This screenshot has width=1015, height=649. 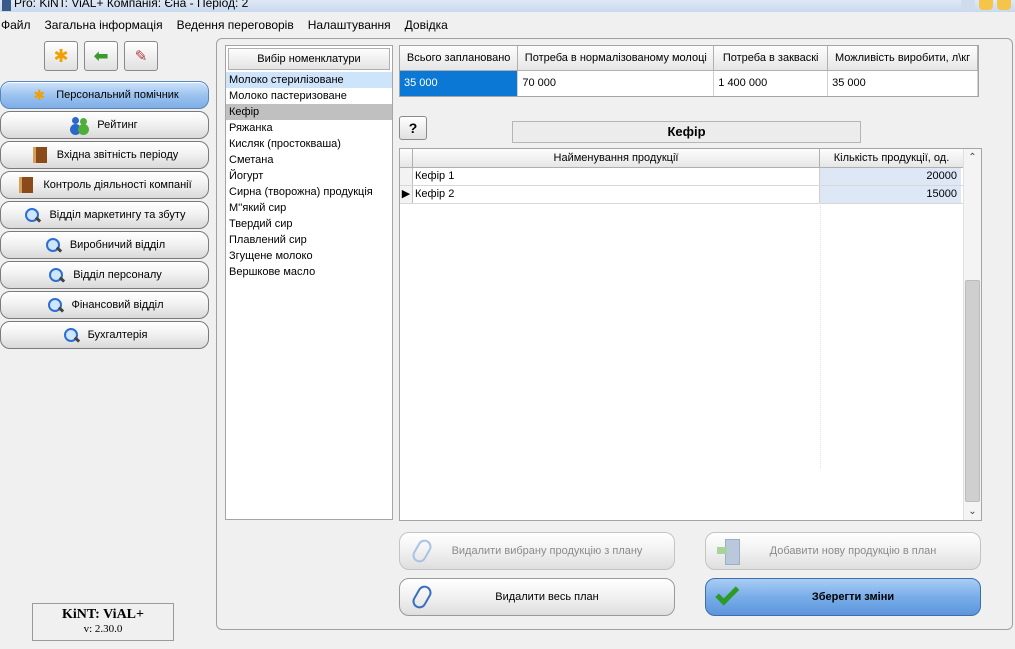 I want to click on product-qty-cell: 20000, so click(x=890, y=176).